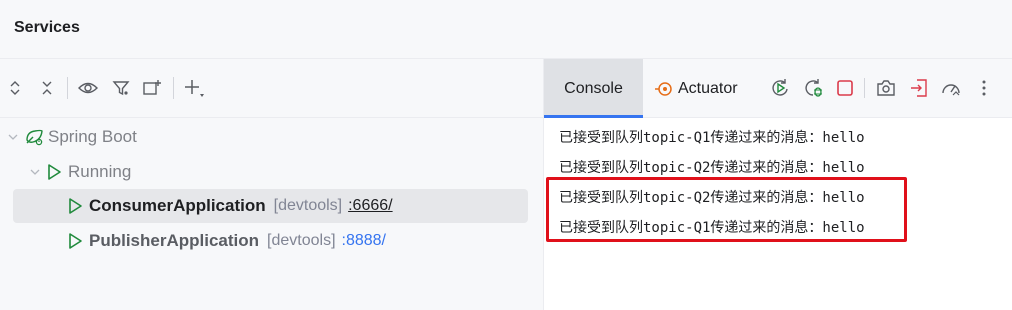 This screenshot has height=310, width=1012. I want to click on tree-item-publisher-application: PublisherApplication [devtools] :8888/, so click(270, 241).